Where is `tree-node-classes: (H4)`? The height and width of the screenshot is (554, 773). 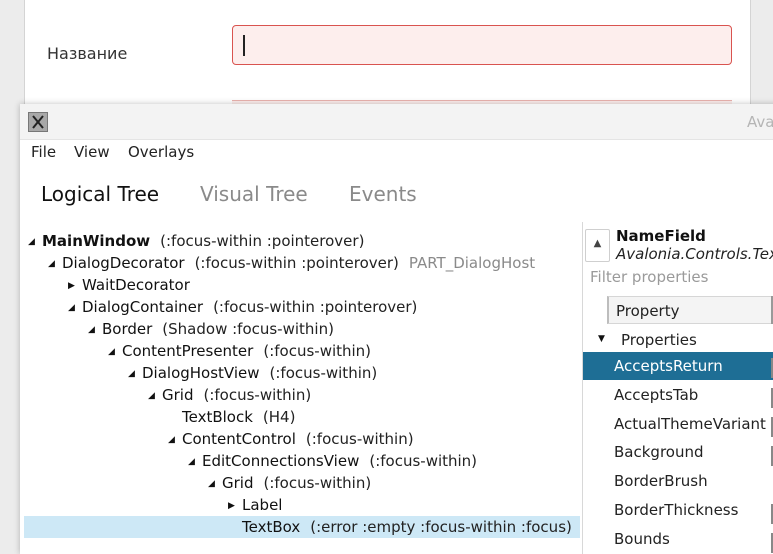
tree-node-classes: (H4) is located at coordinates (279, 417).